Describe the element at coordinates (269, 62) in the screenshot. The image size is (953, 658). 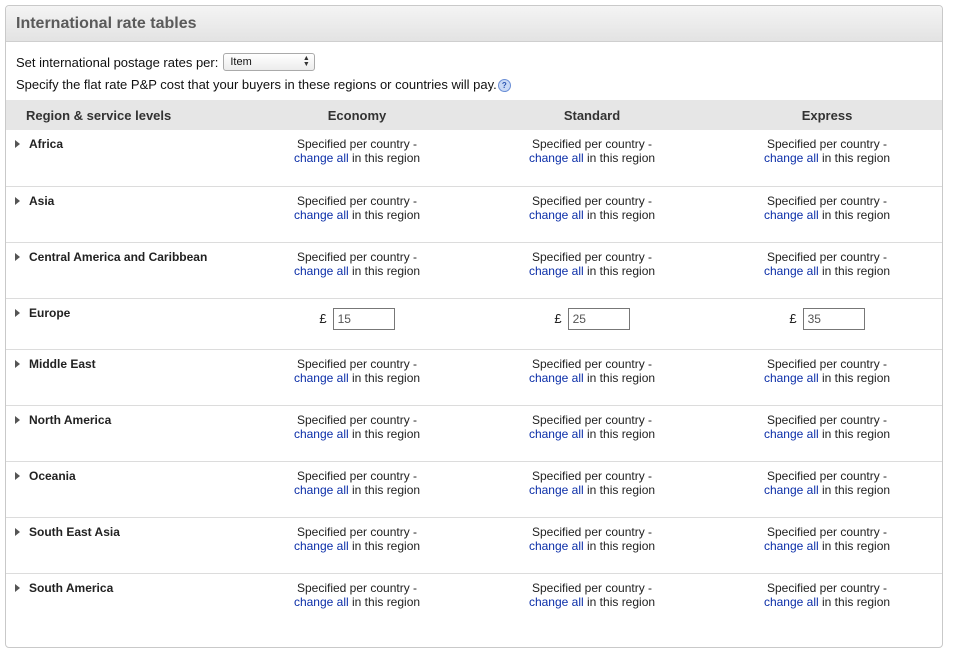
I see `rate-per-select: Item ▲ ▼` at that location.